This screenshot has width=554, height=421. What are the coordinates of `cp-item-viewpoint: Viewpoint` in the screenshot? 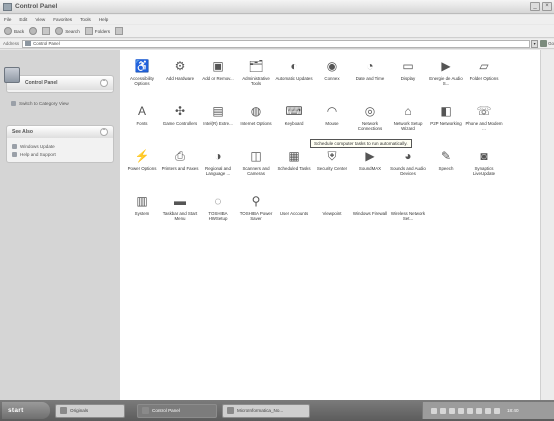 It's located at (332, 213).